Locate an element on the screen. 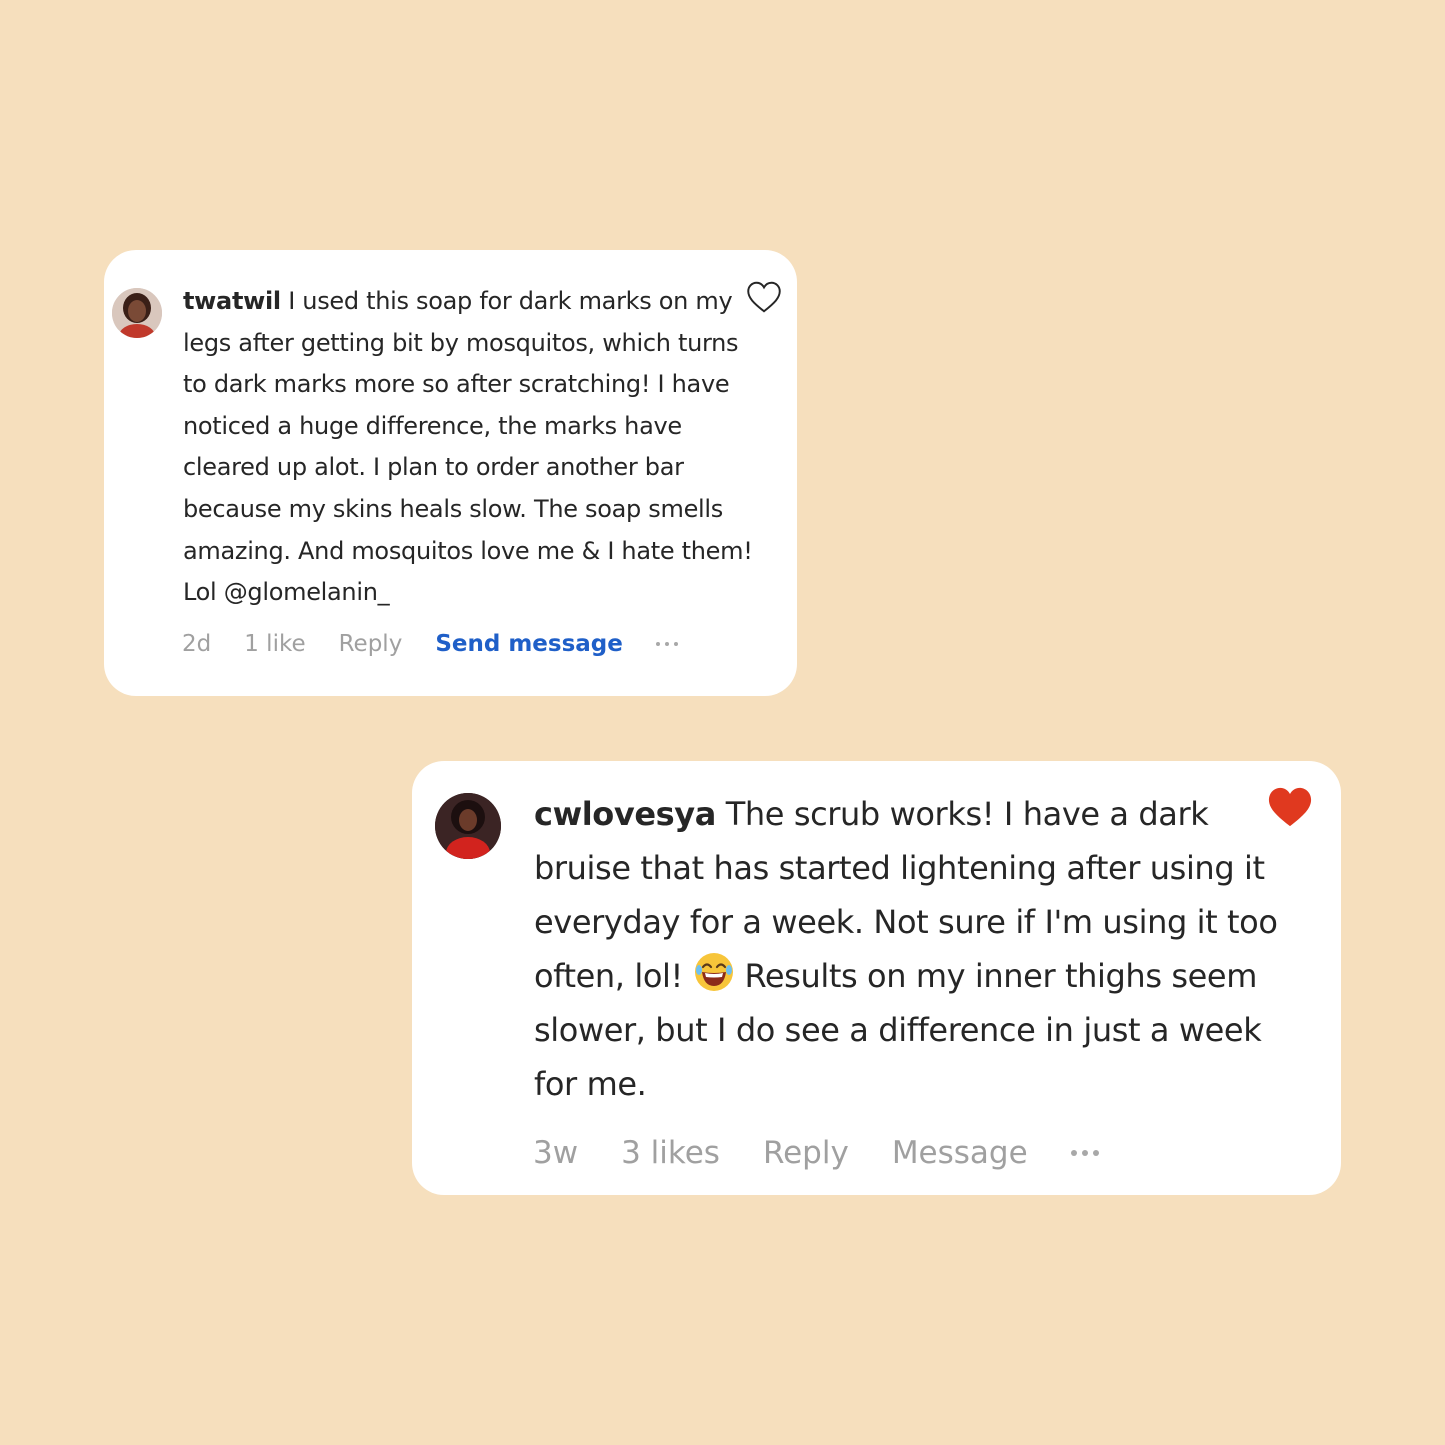 This screenshot has width=1445, height=1445. like-count: 1 like is located at coordinates (274, 644).